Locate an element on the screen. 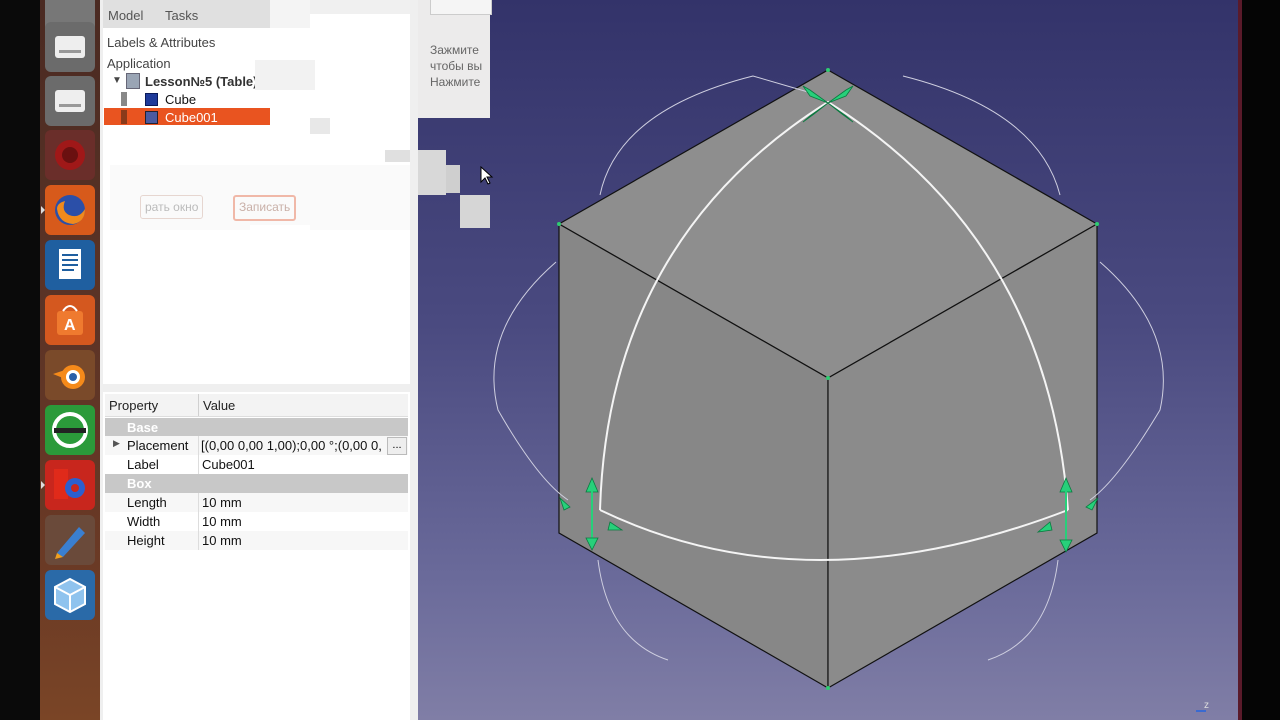 The height and width of the screenshot is (720, 1280). property-column-header: Property is located at coordinates (134, 405).